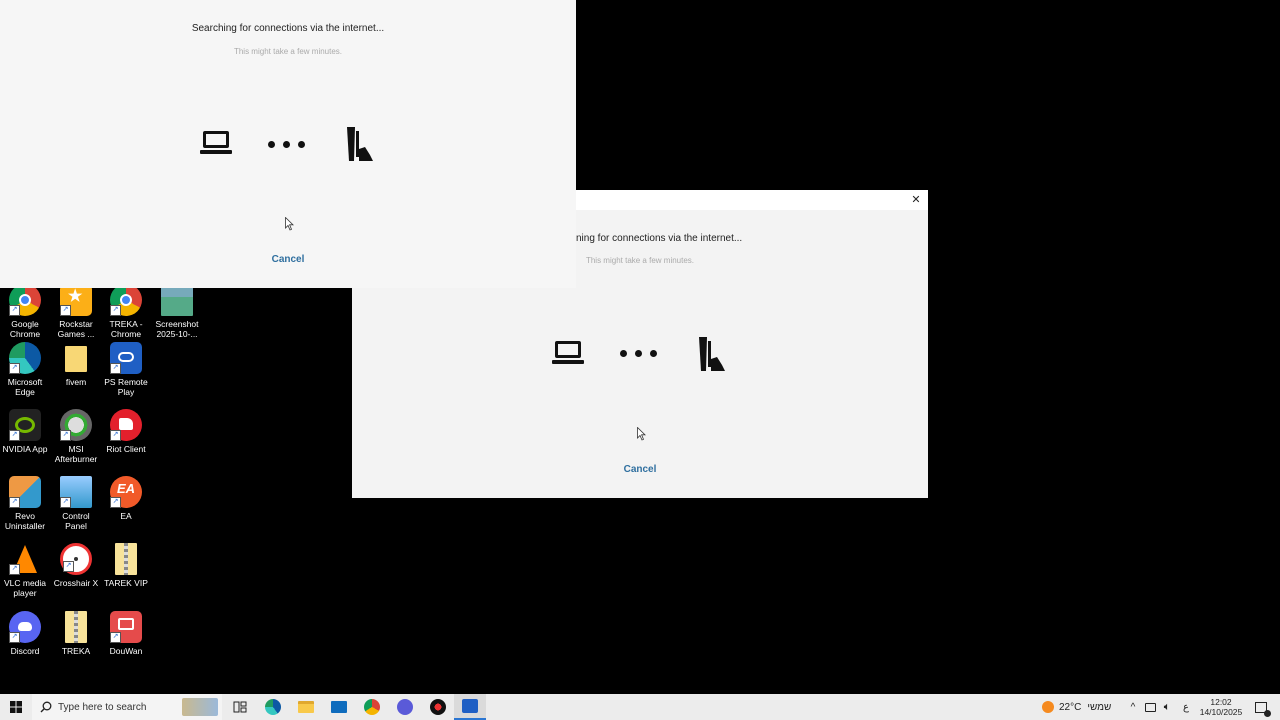  Describe the element at coordinates (25, 559) in the screenshot. I see `vlc-icon: ↗` at that location.